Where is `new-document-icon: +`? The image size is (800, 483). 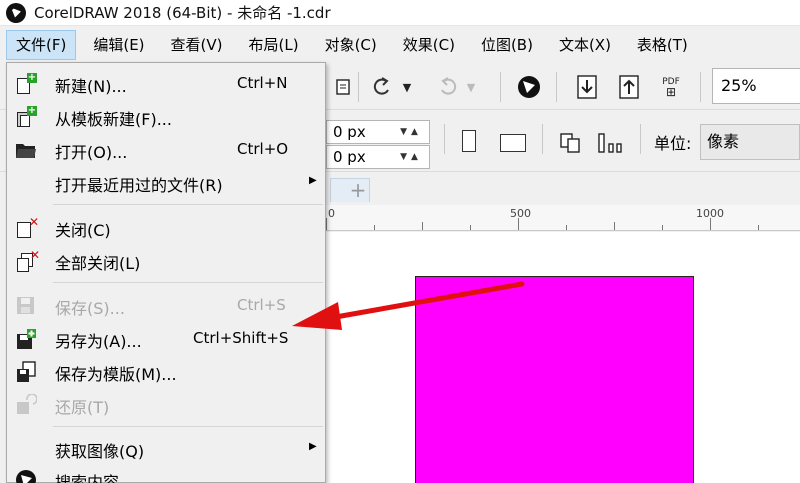 new-document-icon: + is located at coordinates (26, 84).